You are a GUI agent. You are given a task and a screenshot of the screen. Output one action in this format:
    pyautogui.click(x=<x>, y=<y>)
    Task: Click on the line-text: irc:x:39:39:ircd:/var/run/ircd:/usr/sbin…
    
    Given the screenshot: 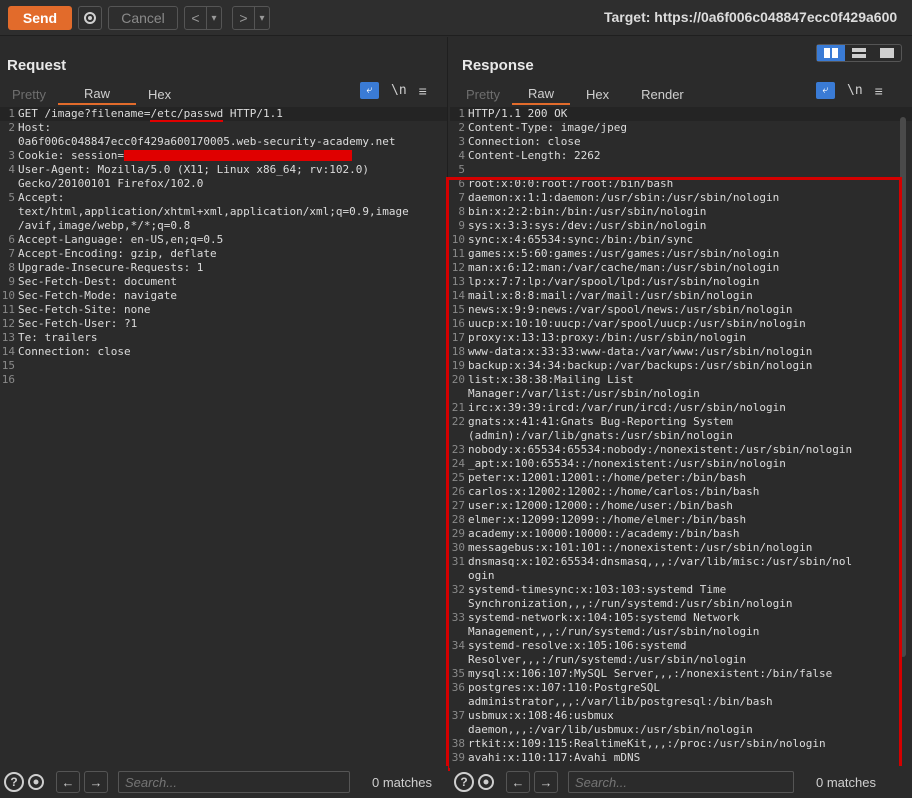 What is the action you would take?
    pyautogui.click(x=627, y=407)
    